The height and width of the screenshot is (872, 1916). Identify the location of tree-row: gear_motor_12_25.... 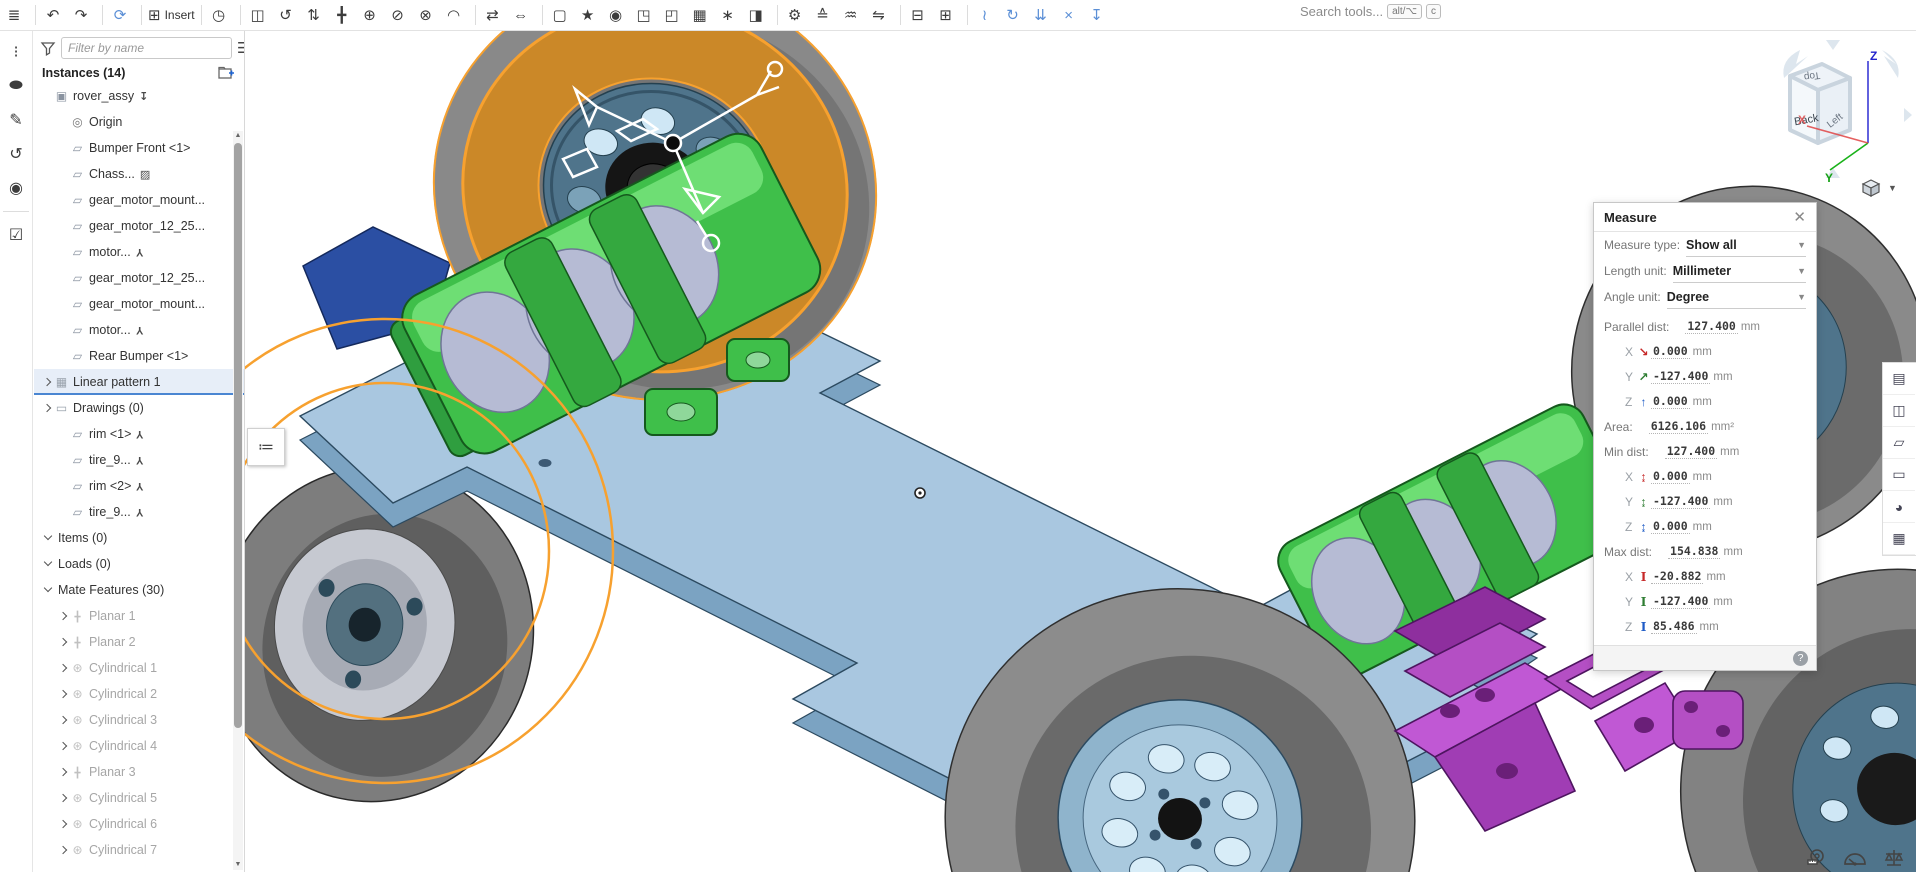
(139, 278).